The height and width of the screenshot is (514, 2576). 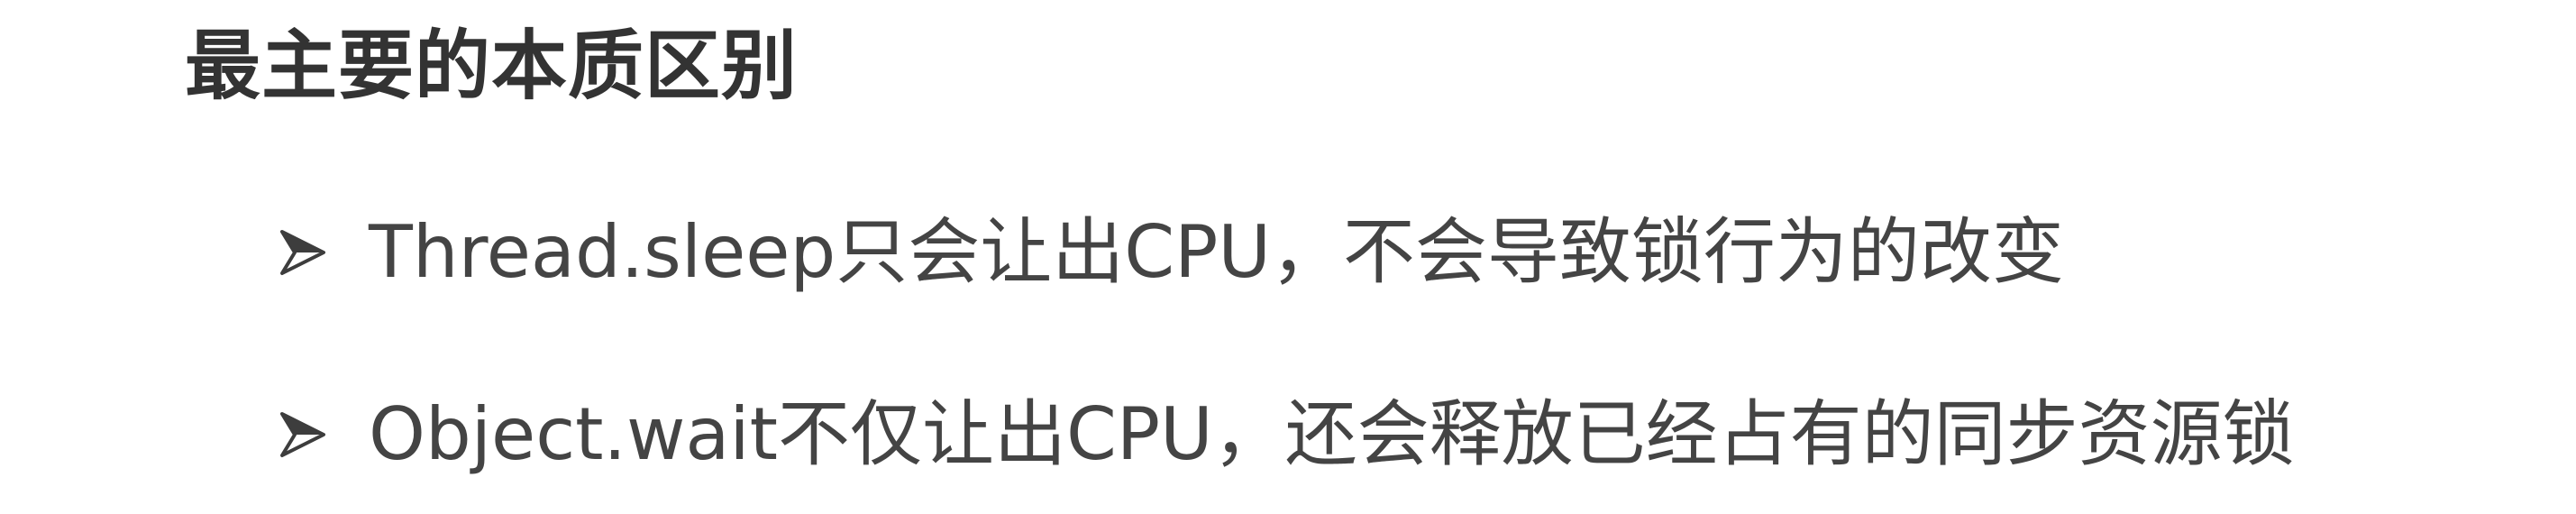 I want to click on bullet-text: Object.wait不仅让出CPU，还会释放已经占有的同步资源锁, so click(x=1332, y=434).